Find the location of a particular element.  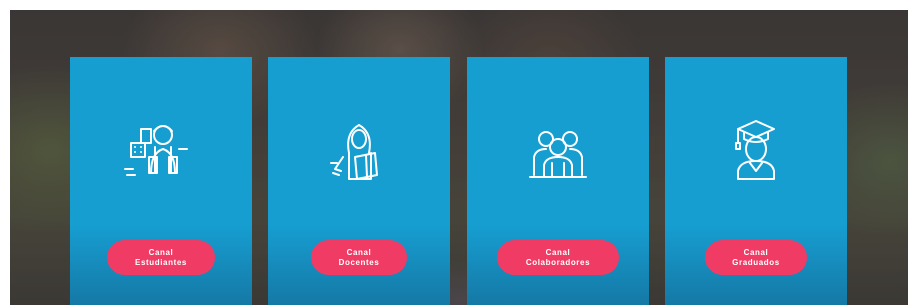

canal-graduados-button: Canal Graduados is located at coordinates (756, 257).